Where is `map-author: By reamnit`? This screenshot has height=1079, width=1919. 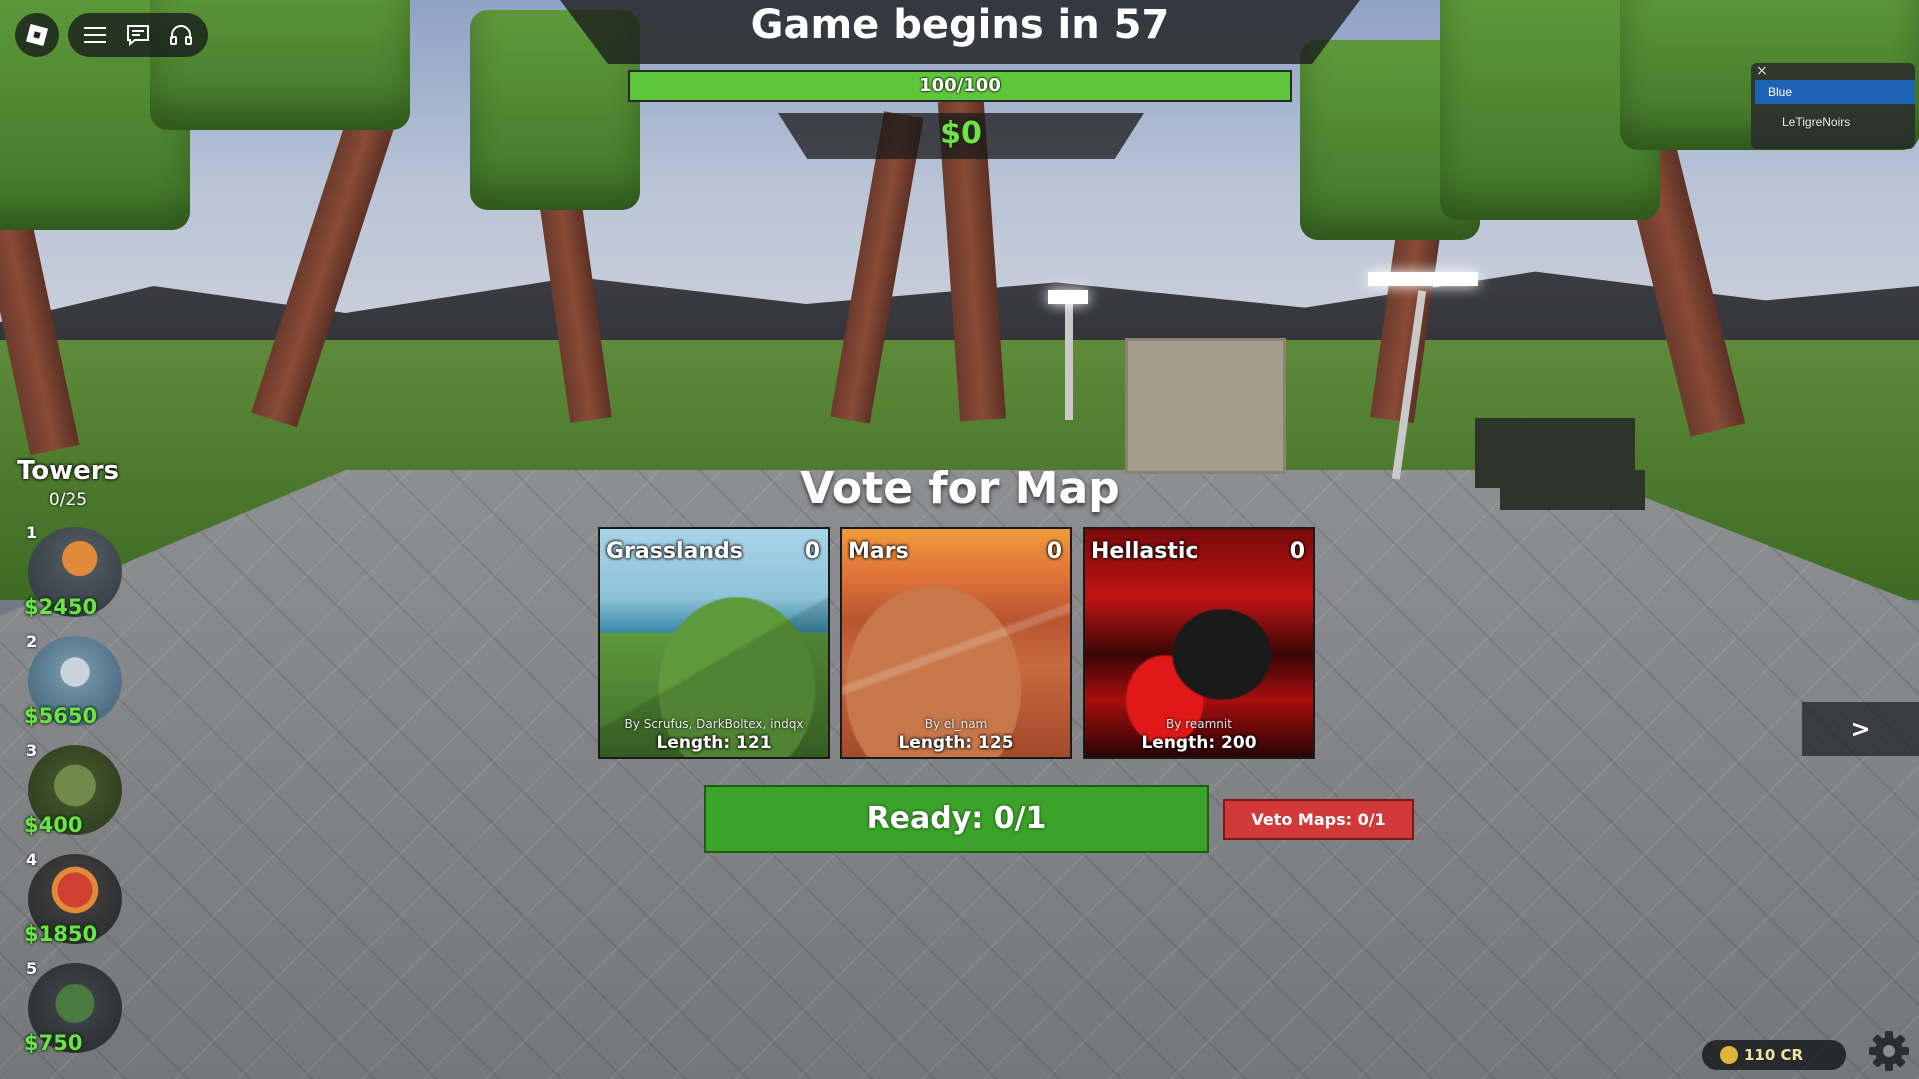 map-author: By reamnit is located at coordinates (1199, 724).